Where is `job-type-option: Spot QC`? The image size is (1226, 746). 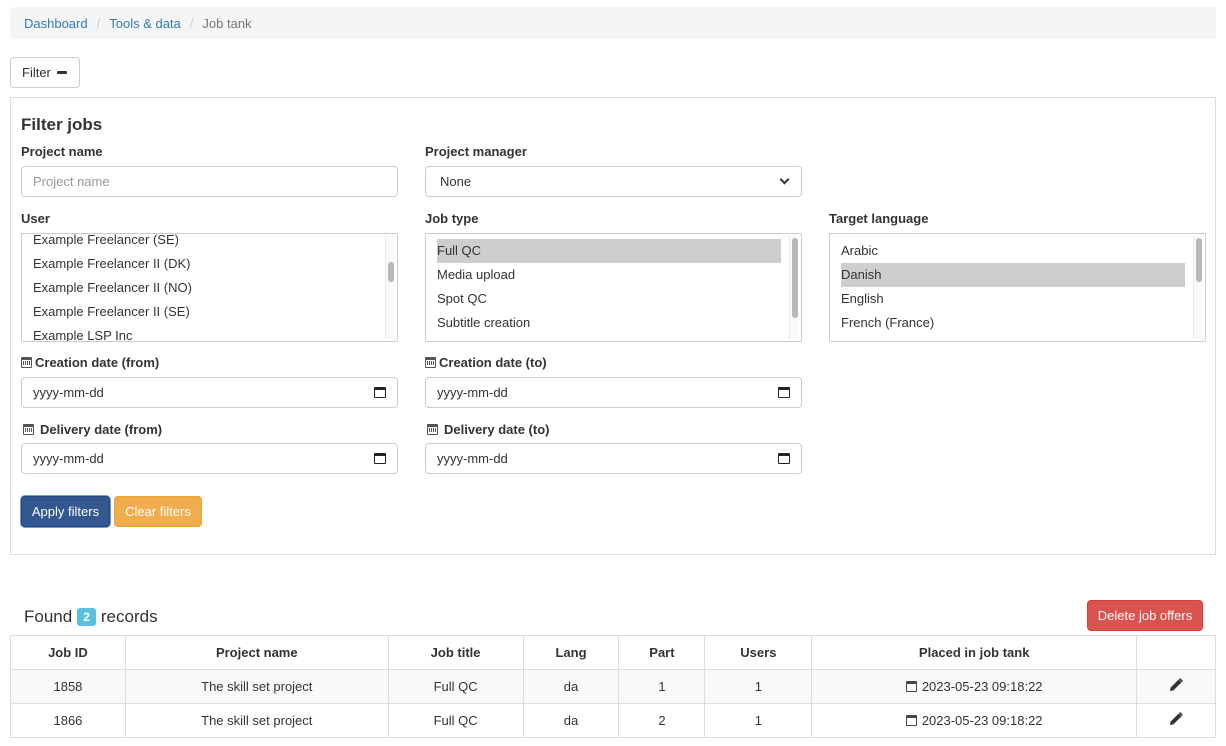 job-type-option: Spot QC is located at coordinates (603, 299).